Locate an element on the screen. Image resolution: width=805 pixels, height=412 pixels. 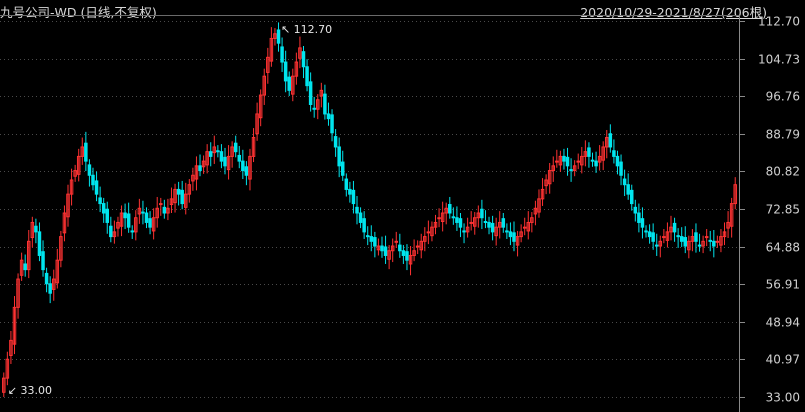
y-tick-label: 56.91 is located at coordinates (783, 285).